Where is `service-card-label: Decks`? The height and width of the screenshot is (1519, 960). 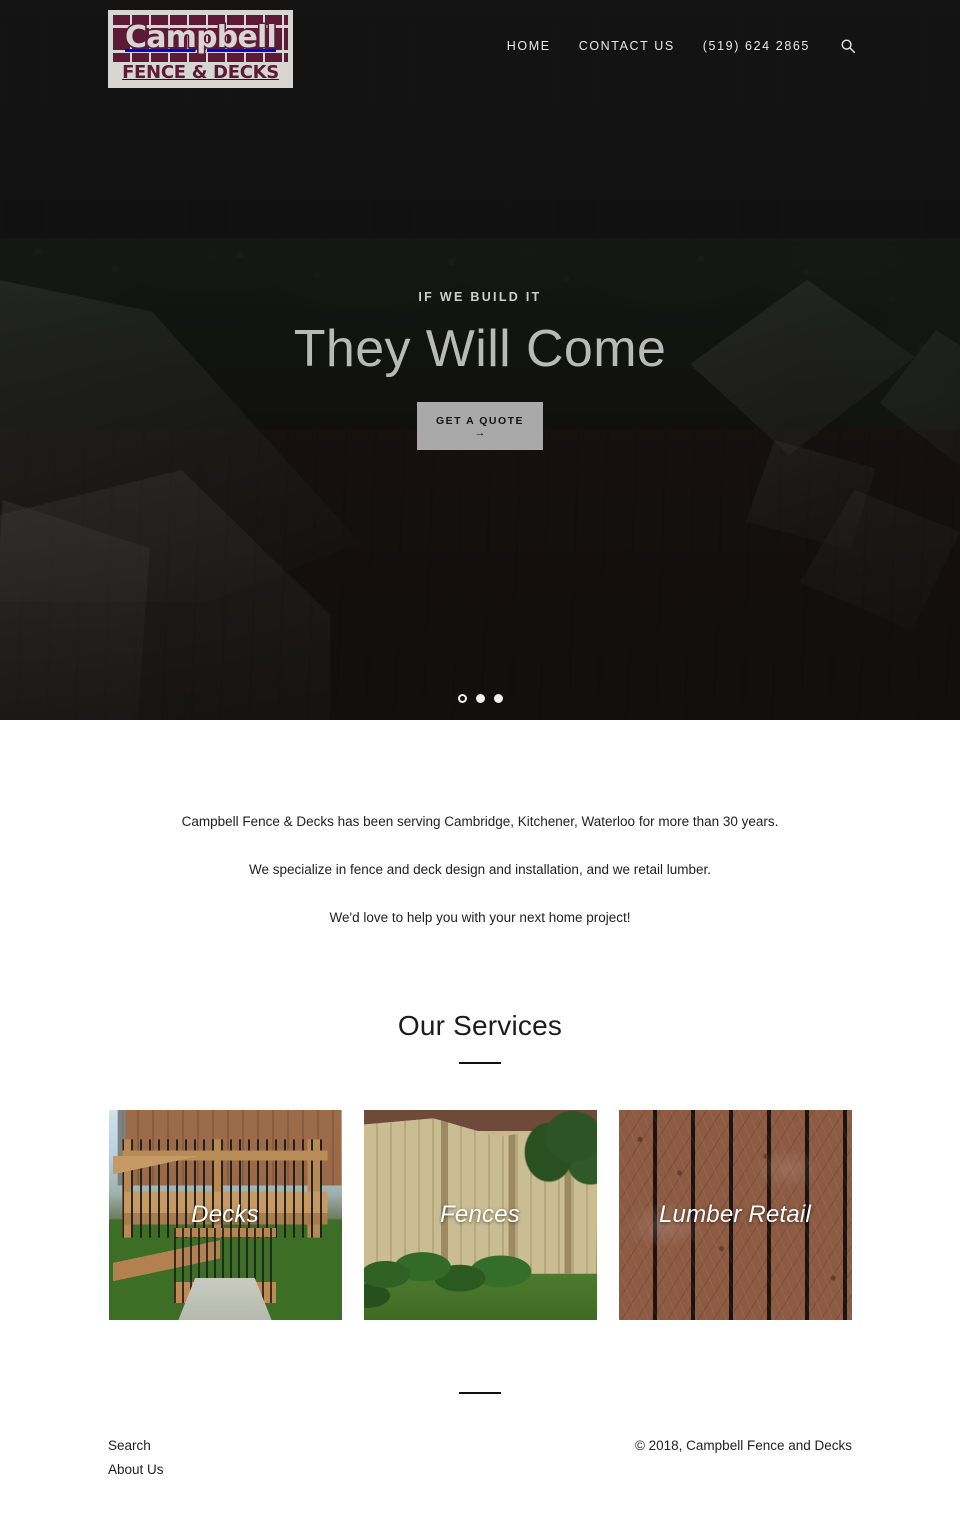
service-card-label: Decks is located at coordinates (225, 1214).